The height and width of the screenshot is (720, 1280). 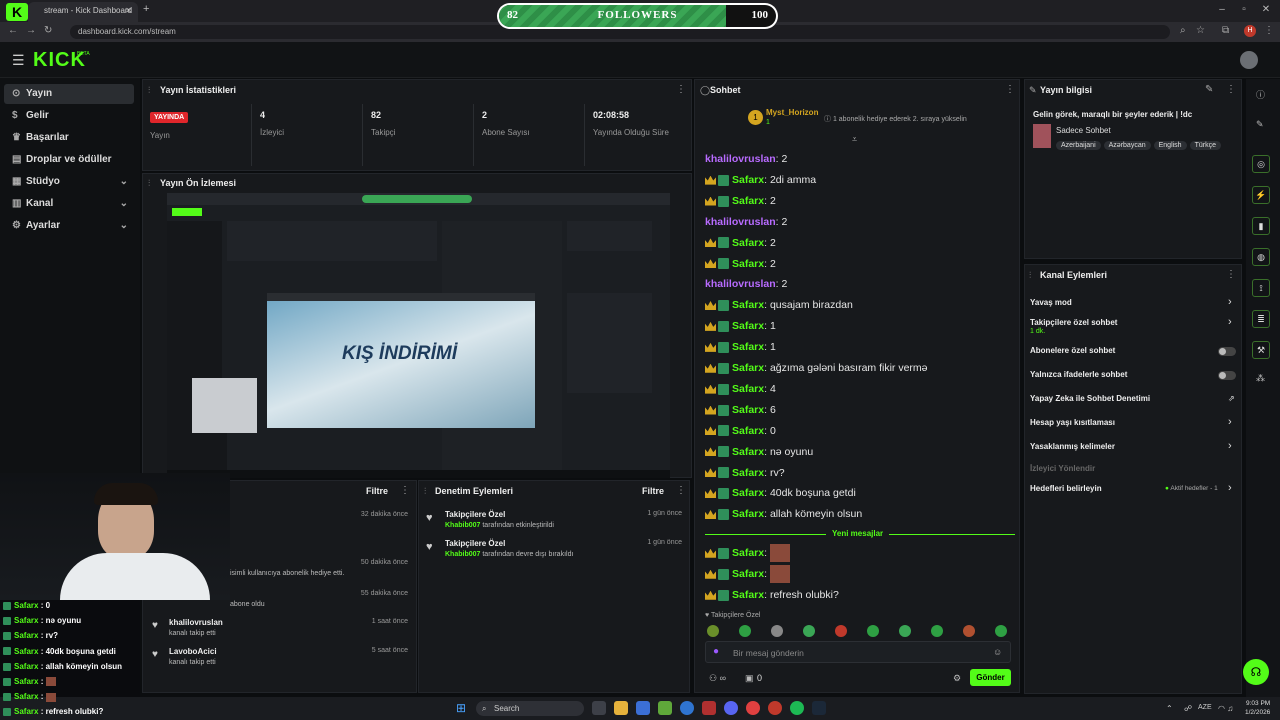 I want to click on bookmark-star-icon: ☆, so click(x=1200, y=30).